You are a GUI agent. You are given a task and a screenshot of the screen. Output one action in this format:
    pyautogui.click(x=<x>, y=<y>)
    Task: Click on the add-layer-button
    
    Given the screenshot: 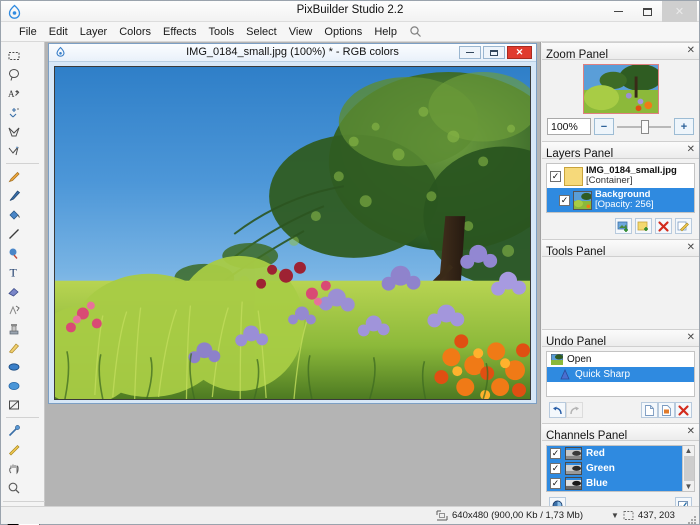 What is the action you would take?
    pyautogui.click(x=623, y=226)
    